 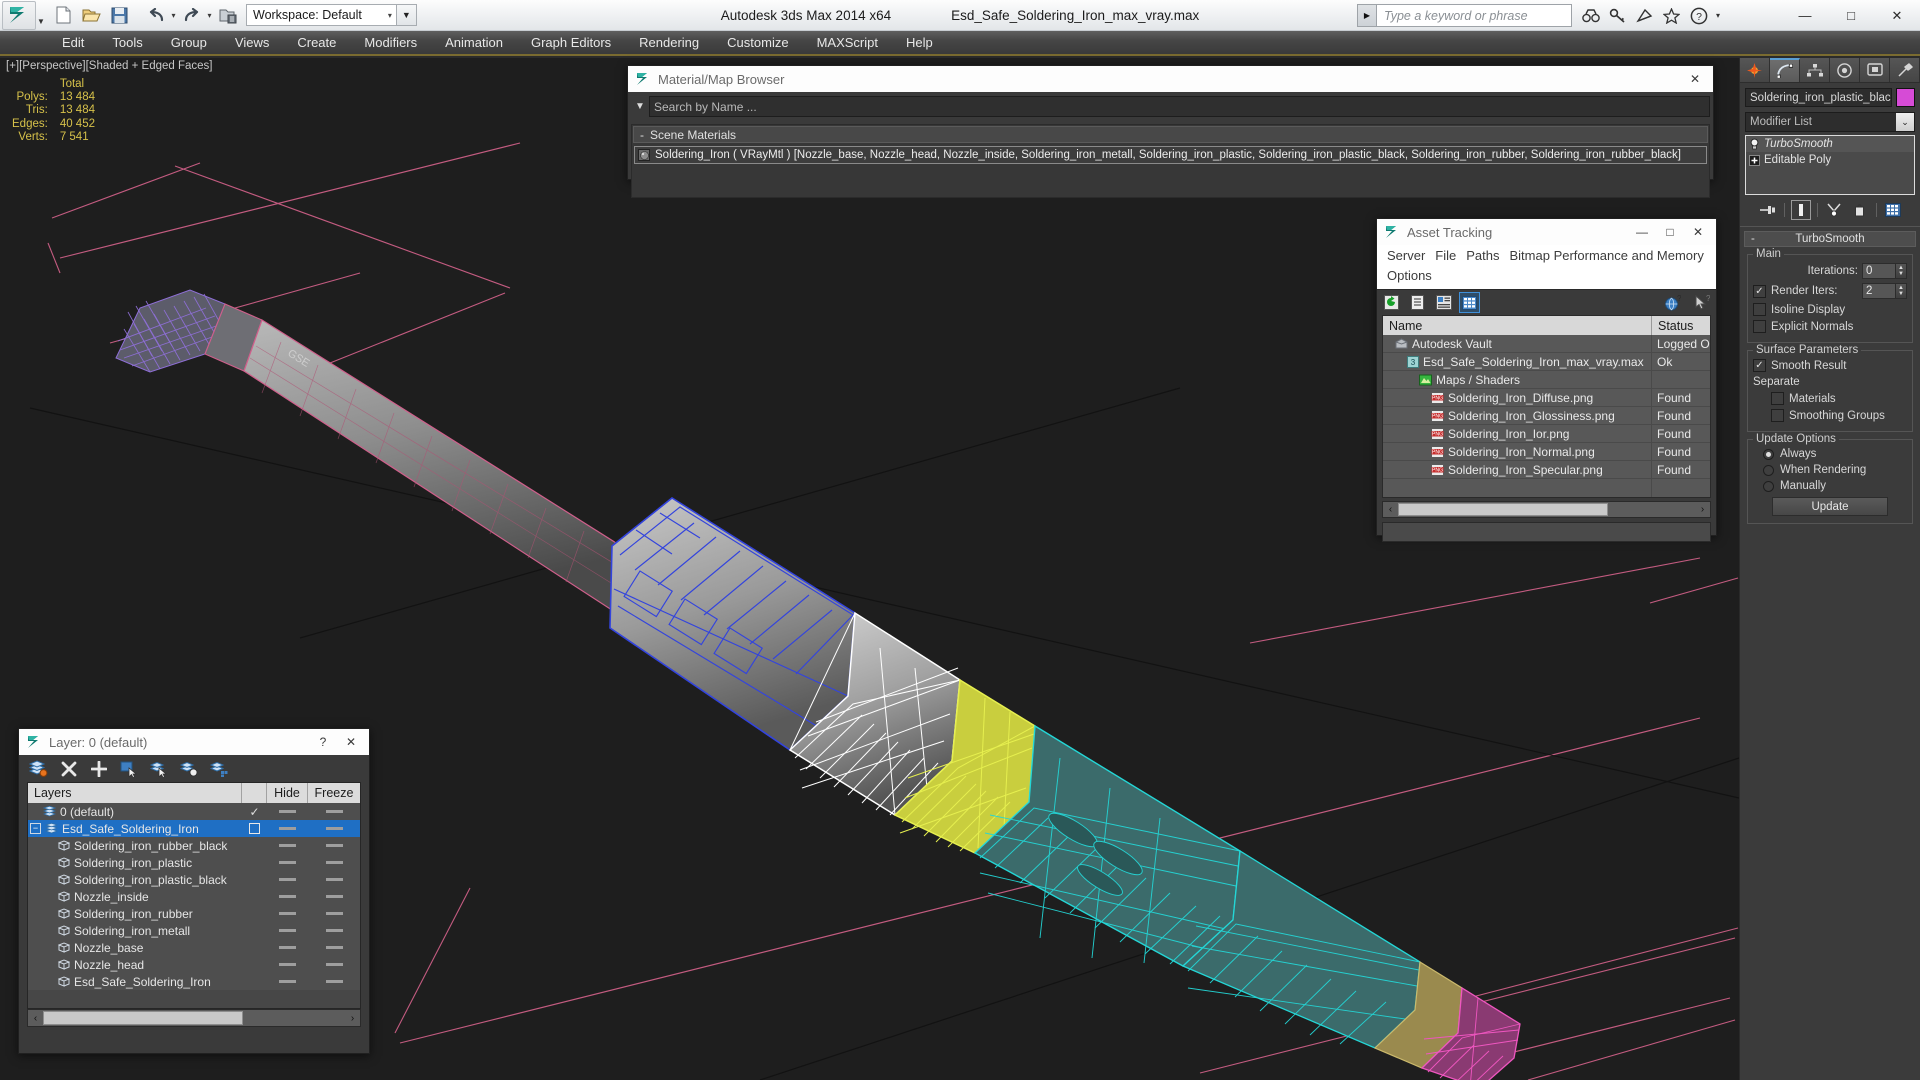 I want to click on create-tab, so click(x=1755, y=70).